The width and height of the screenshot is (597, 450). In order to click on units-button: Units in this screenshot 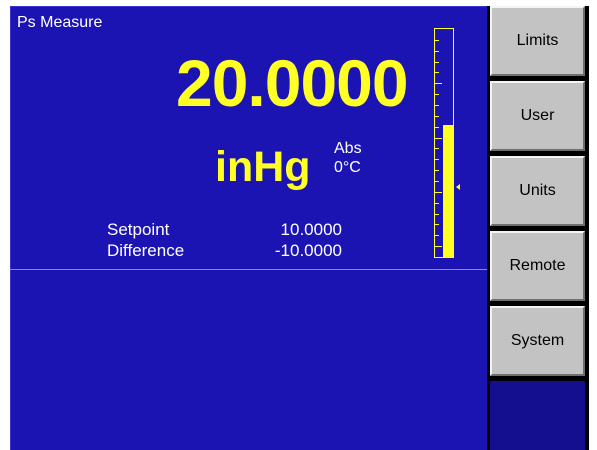, I will do `click(537, 191)`.